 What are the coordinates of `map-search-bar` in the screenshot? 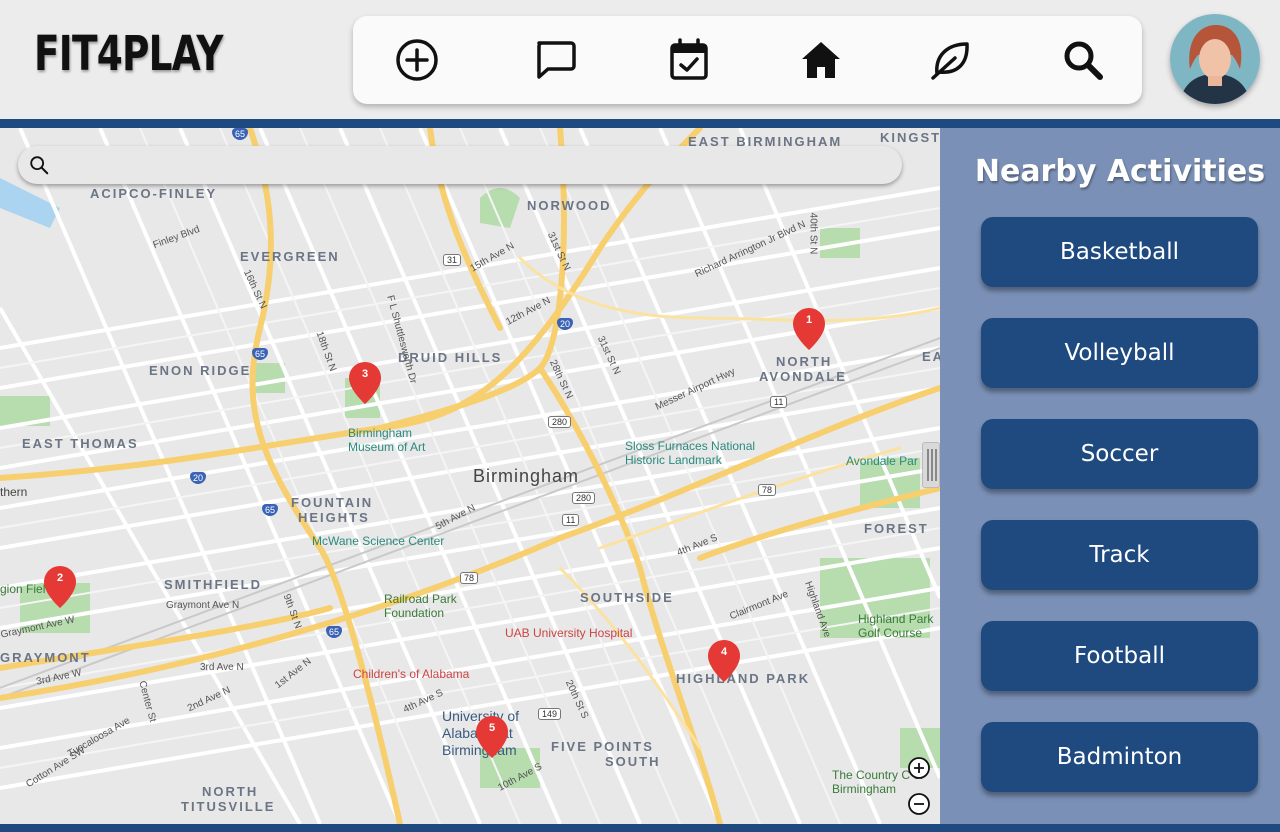 It's located at (460, 165).